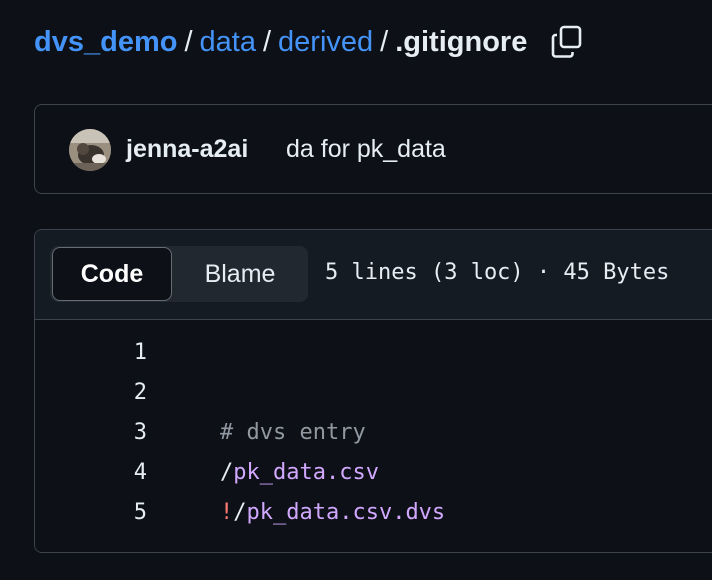 This screenshot has height=580, width=712. What do you see at coordinates (461, 41) in the screenshot?
I see `breadcrumb-current-file: .gitignore` at bounding box center [461, 41].